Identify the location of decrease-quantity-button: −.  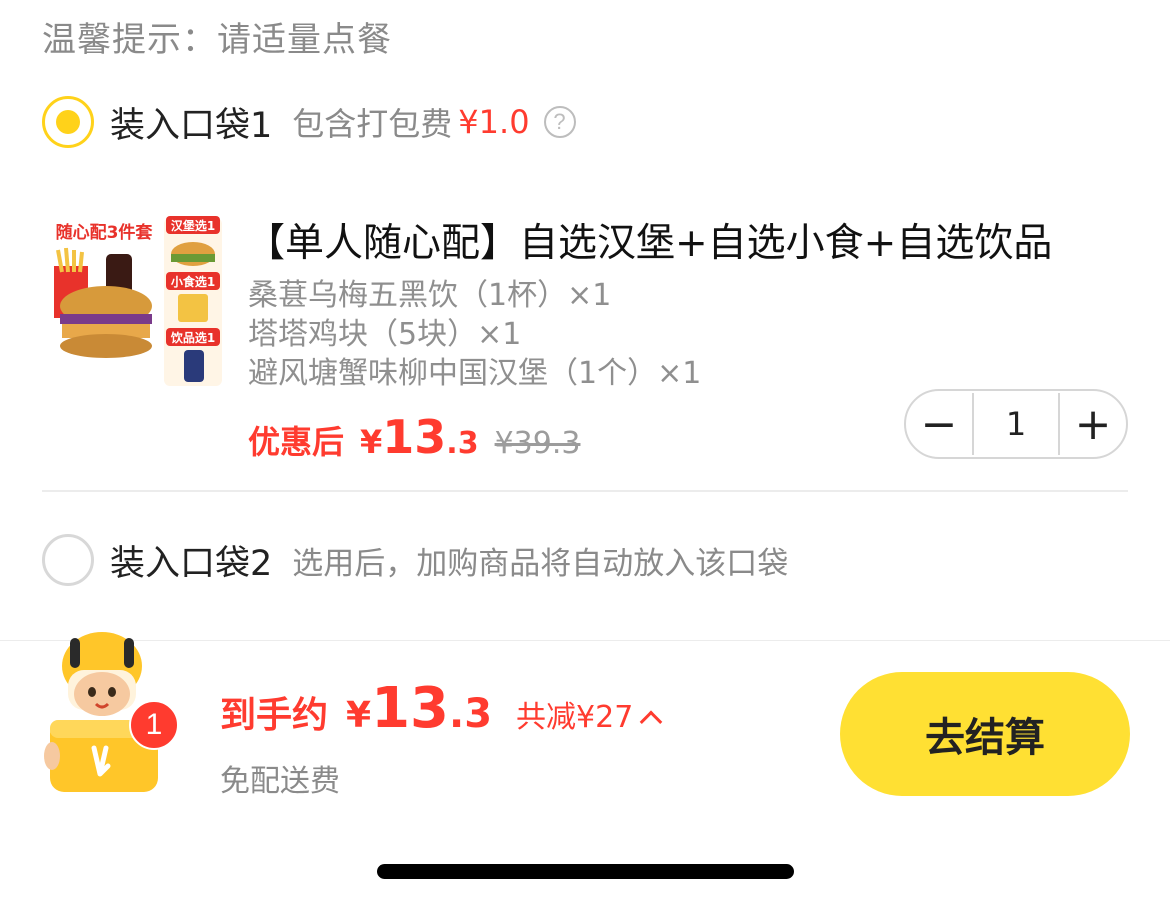
(939, 424).